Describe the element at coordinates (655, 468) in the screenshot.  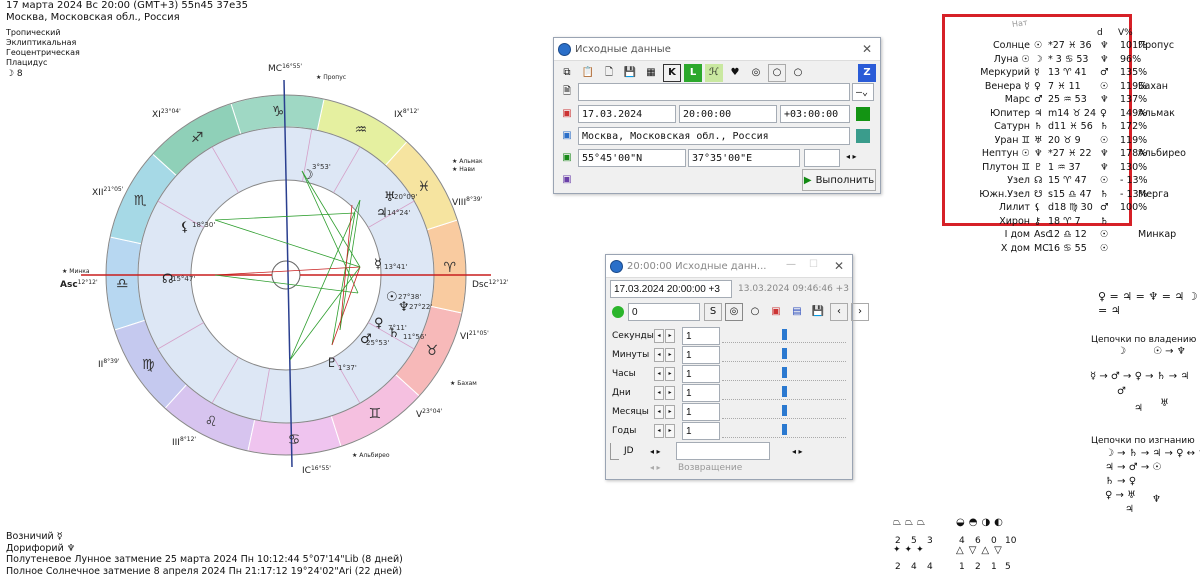
I see `return-stepper: ◂ ▸` at that location.